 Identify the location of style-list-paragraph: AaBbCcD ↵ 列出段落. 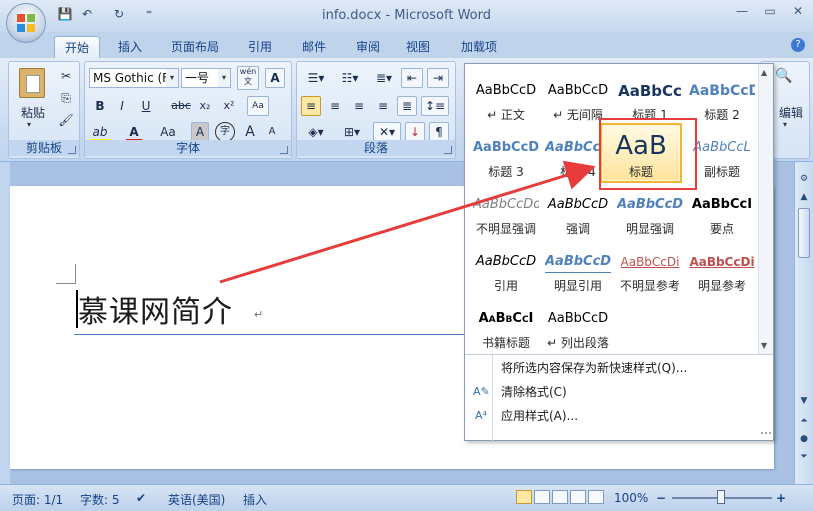
(578, 325).